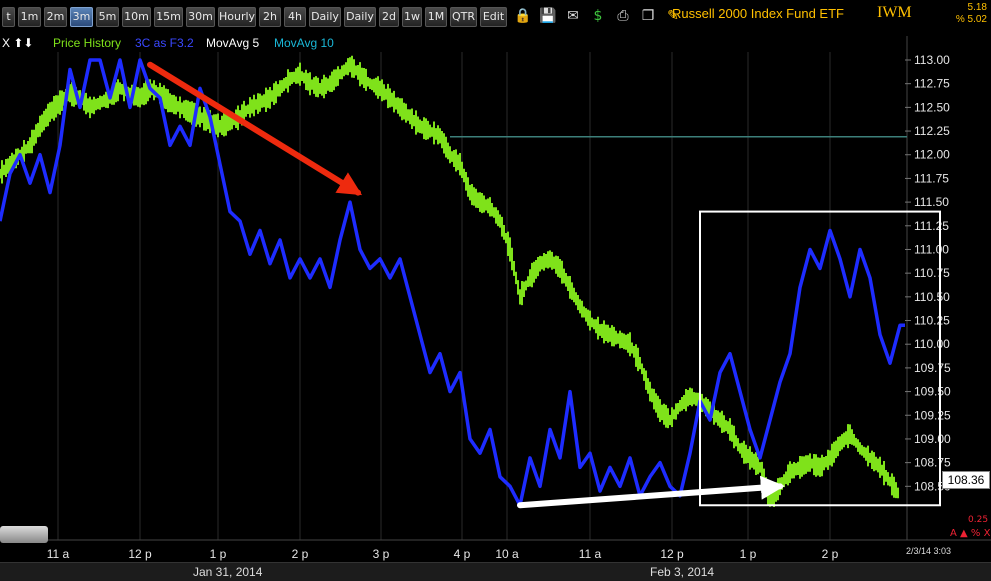  I want to click on y-tick-label: 108.75, so click(932, 463).